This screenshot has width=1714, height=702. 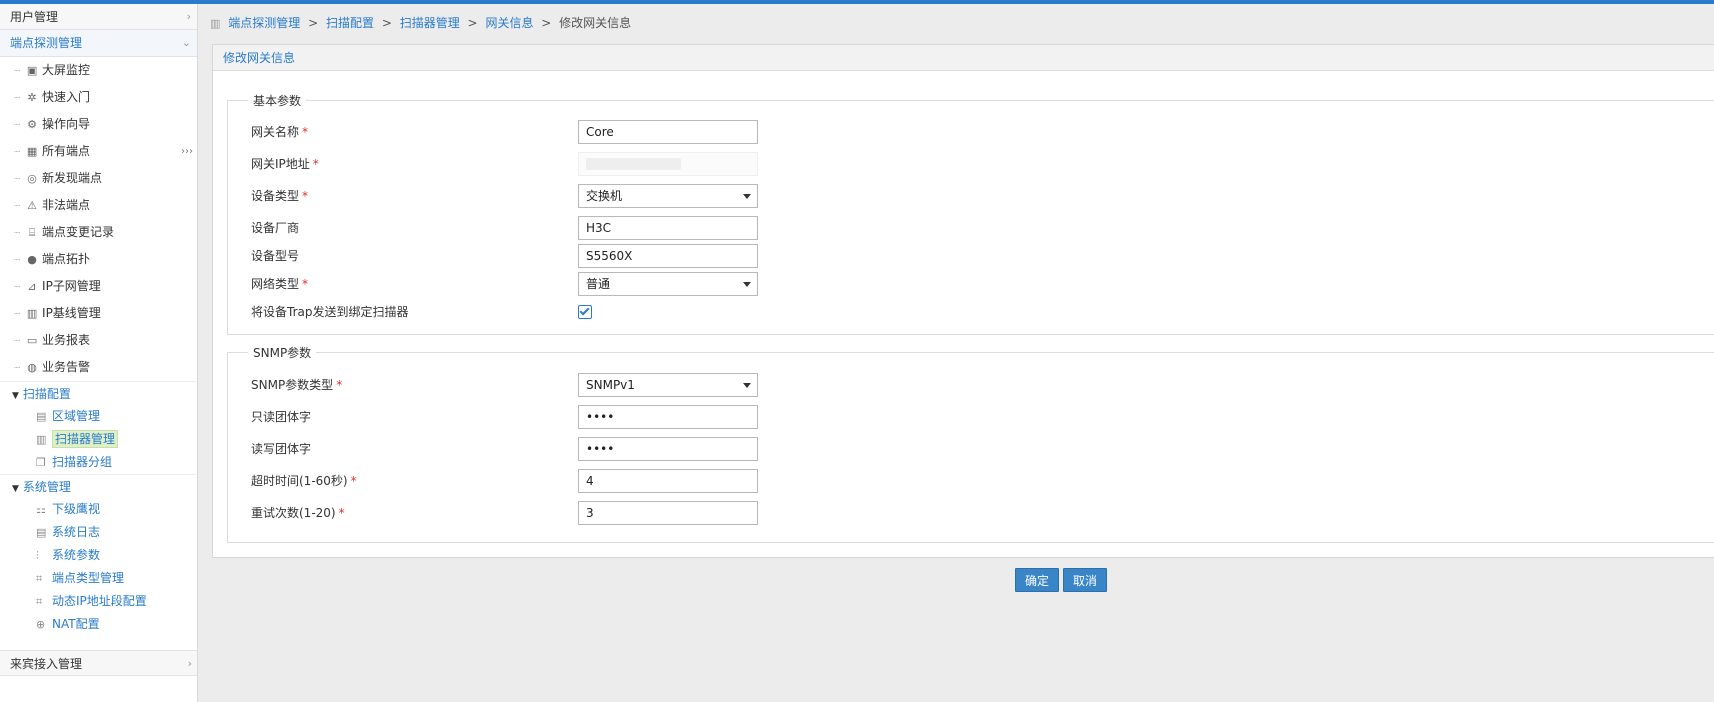 What do you see at coordinates (98, 340) in the screenshot?
I see `sidebar-item-report: ┈ ▭ 业务报表` at bounding box center [98, 340].